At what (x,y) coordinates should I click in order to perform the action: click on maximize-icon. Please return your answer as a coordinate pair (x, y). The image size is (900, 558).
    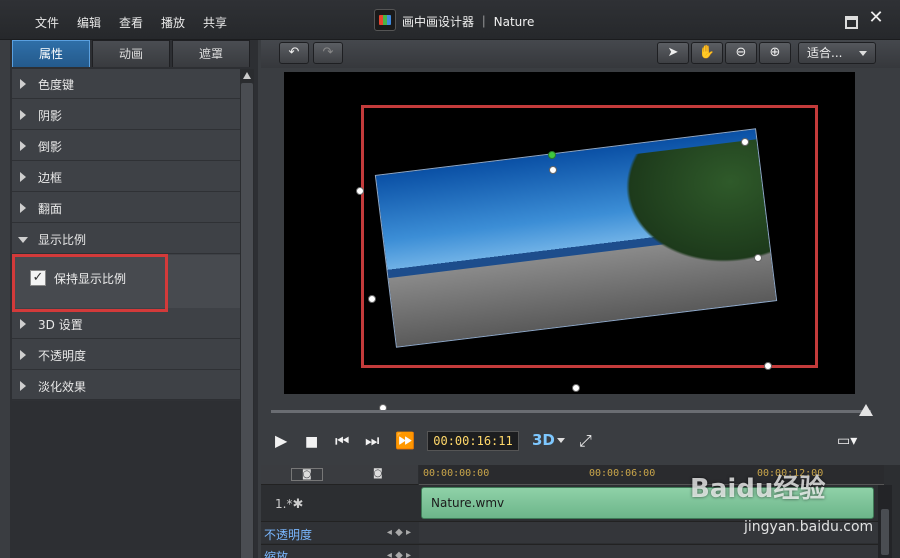
    Looking at the image, I should click on (851, 22).